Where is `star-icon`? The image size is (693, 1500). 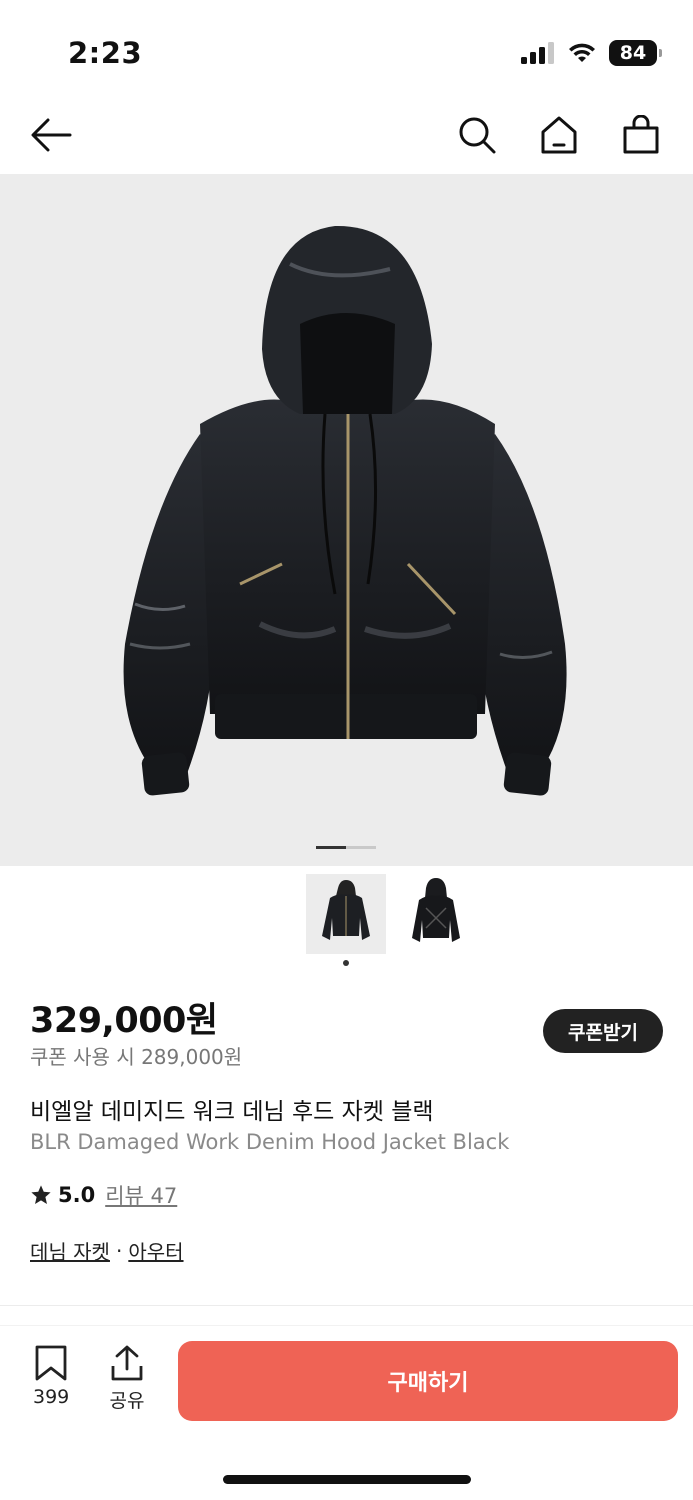 star-icon is located at coordinates (41, 1194).